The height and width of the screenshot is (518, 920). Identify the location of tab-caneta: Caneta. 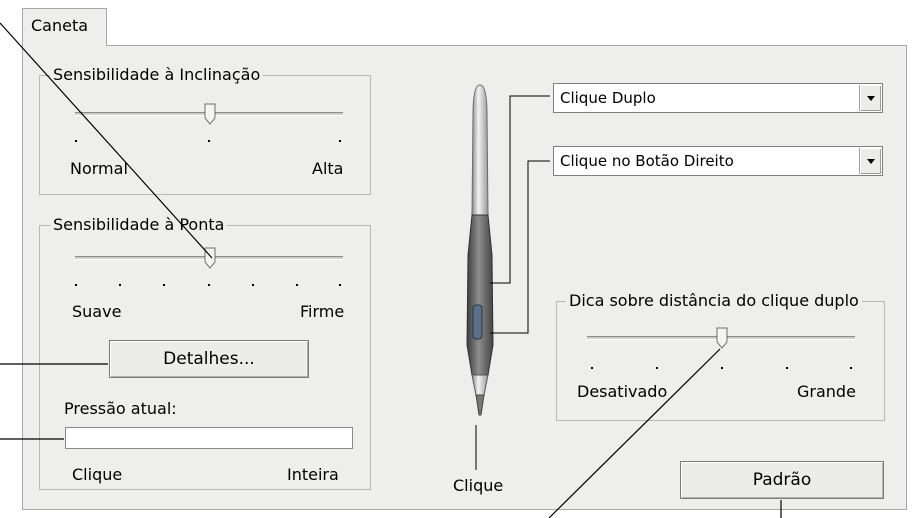
(64, 27).